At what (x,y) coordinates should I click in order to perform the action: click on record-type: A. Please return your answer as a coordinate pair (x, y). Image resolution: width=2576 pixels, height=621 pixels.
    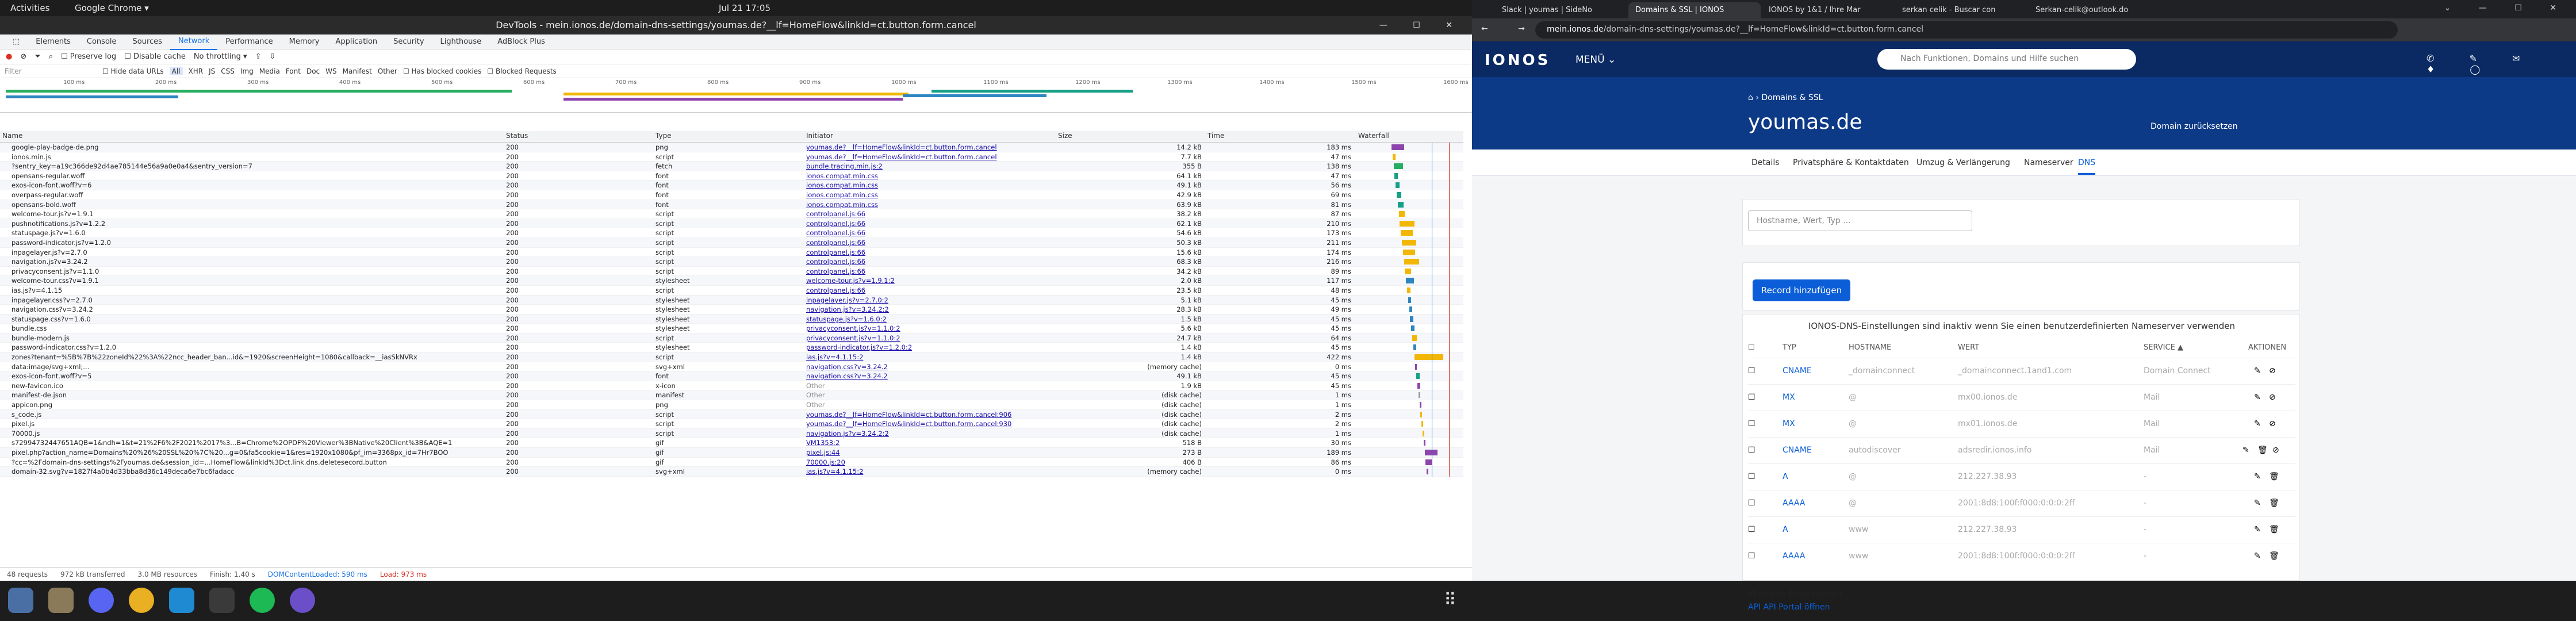
    Looking at the image, I should click on (1785, 529).